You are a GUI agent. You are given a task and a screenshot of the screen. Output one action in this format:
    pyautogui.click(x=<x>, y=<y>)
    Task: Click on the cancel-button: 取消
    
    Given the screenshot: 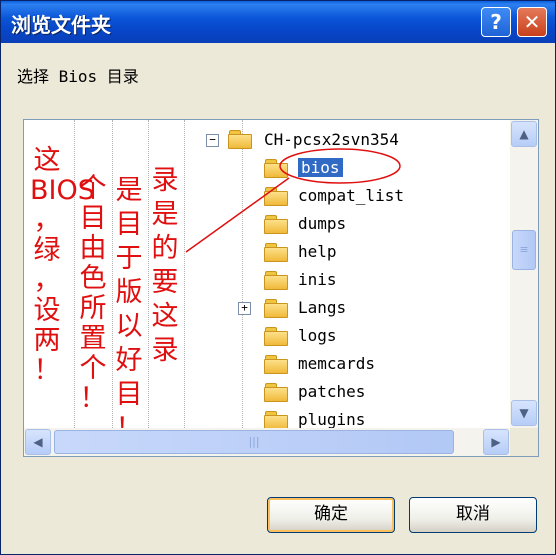 What is the action you would take?
    pyautogui.click(x=473, y=515)
    